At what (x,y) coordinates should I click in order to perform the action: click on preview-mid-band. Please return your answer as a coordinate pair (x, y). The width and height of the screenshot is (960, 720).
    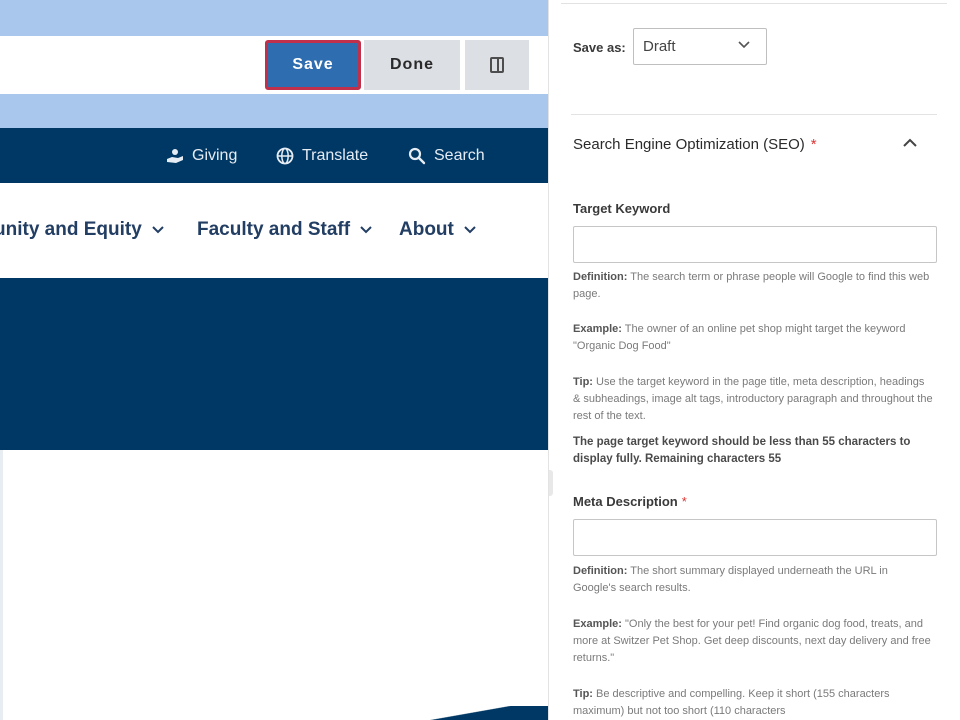
    Looking at the image, I should click on (274, 111).